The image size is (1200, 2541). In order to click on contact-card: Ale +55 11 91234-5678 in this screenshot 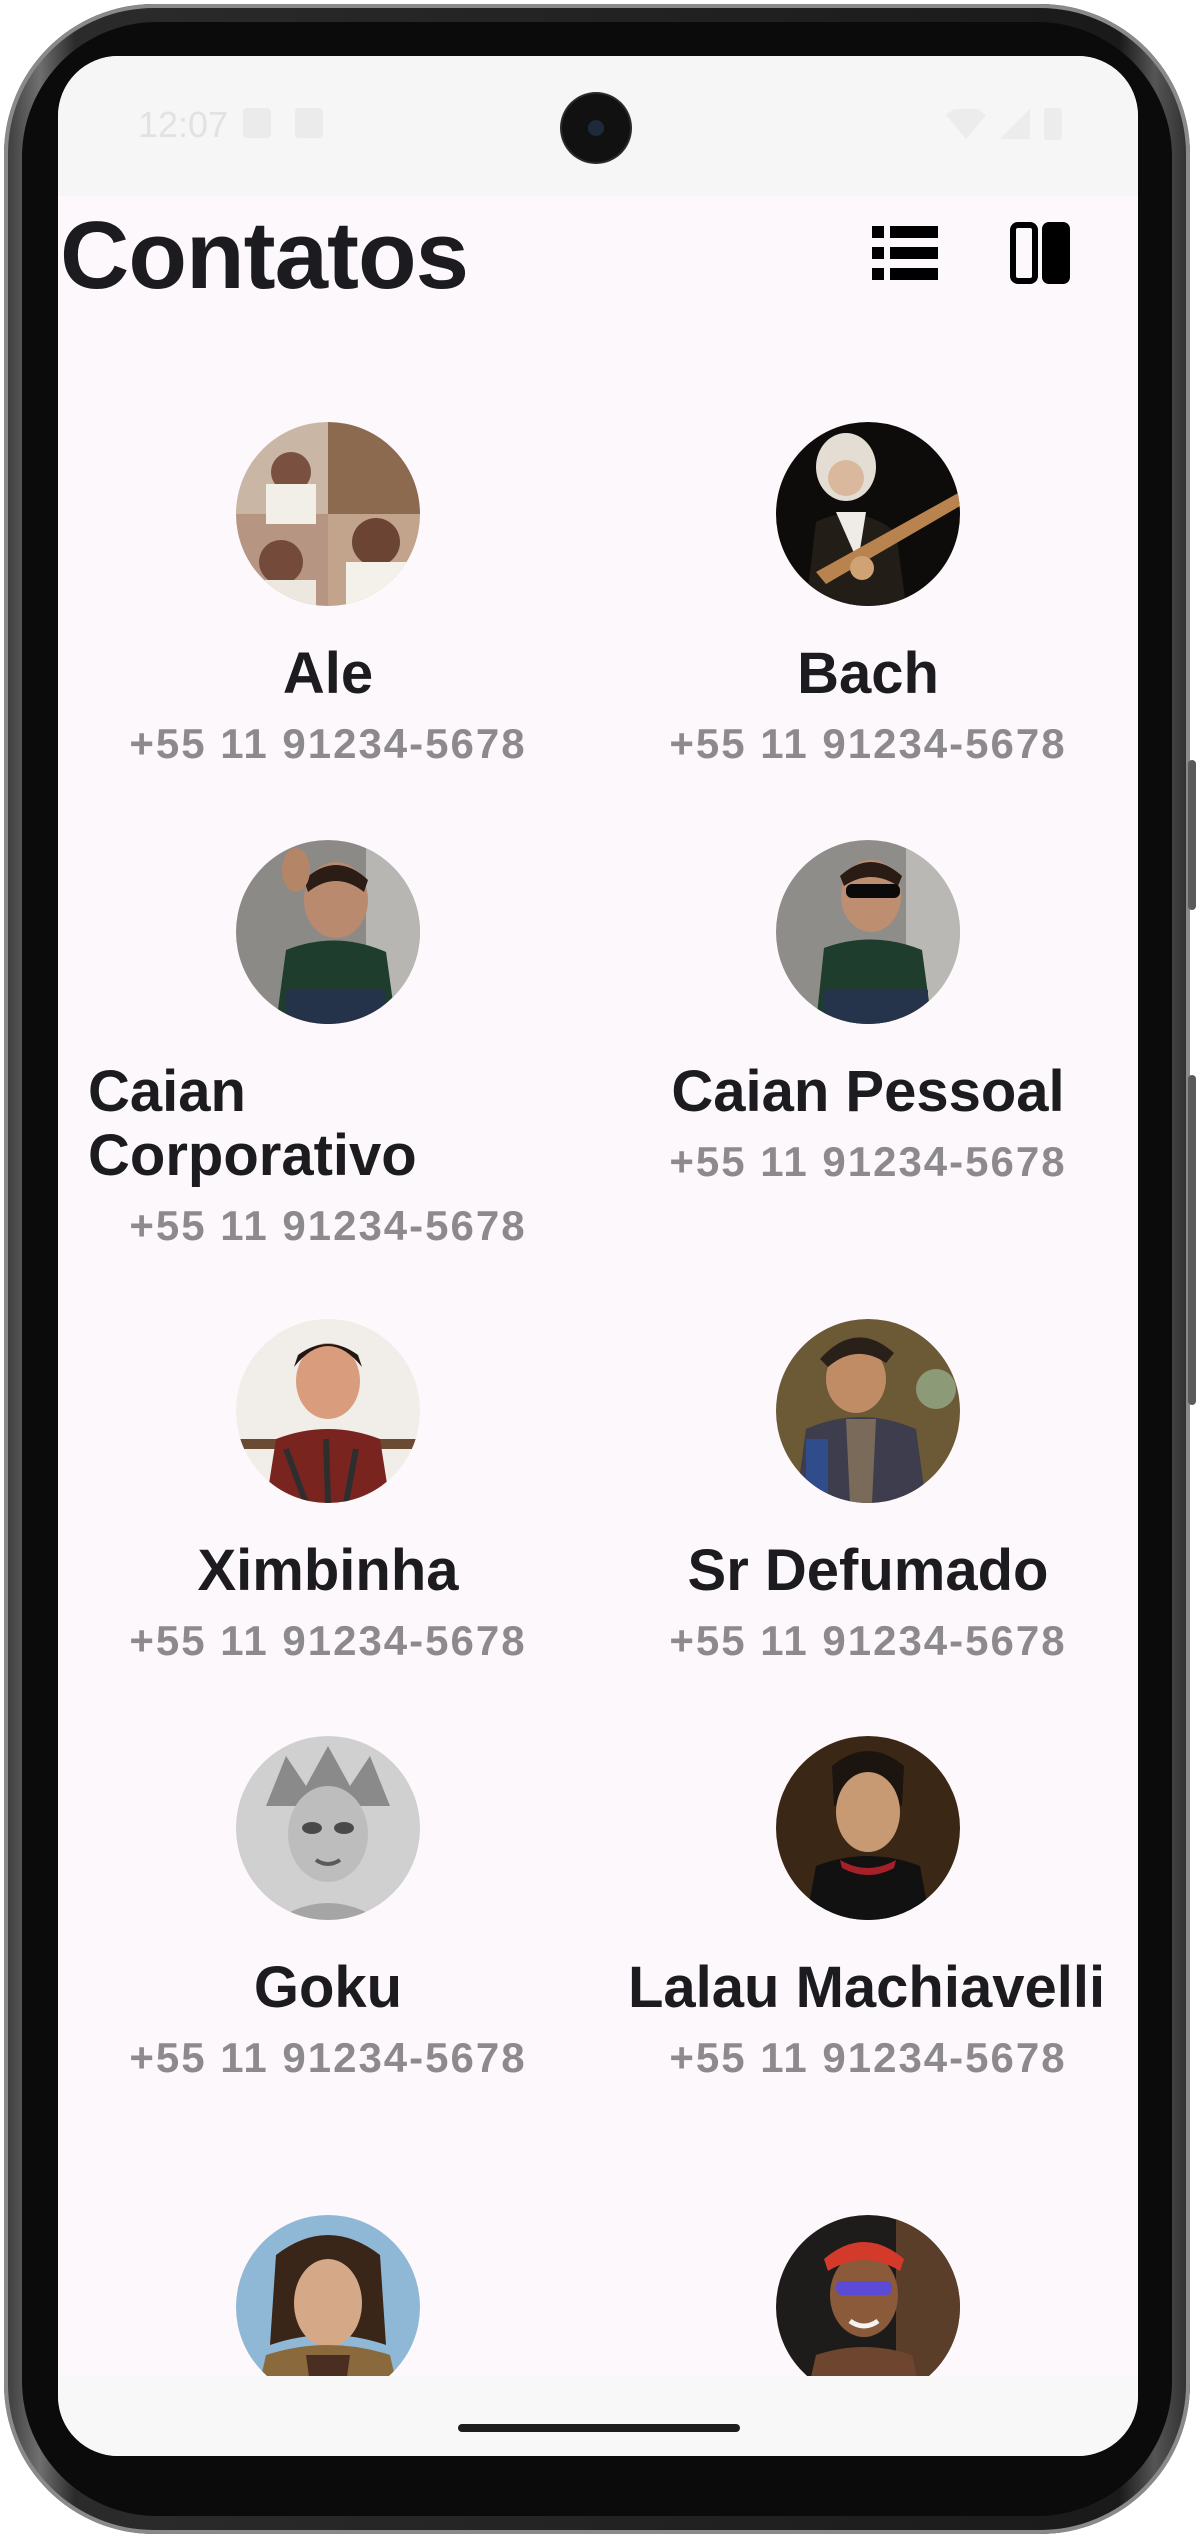, I will do `click(328, 599)`.